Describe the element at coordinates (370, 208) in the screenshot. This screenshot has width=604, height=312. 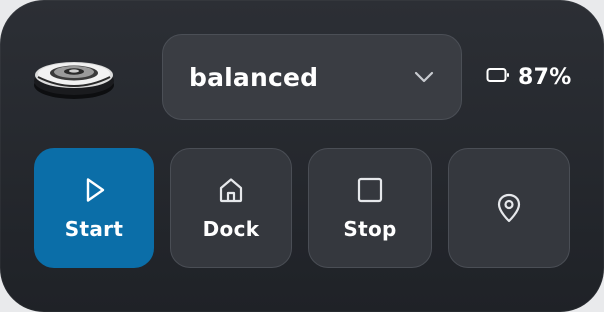
I see `stop-button: Stop` at that location.